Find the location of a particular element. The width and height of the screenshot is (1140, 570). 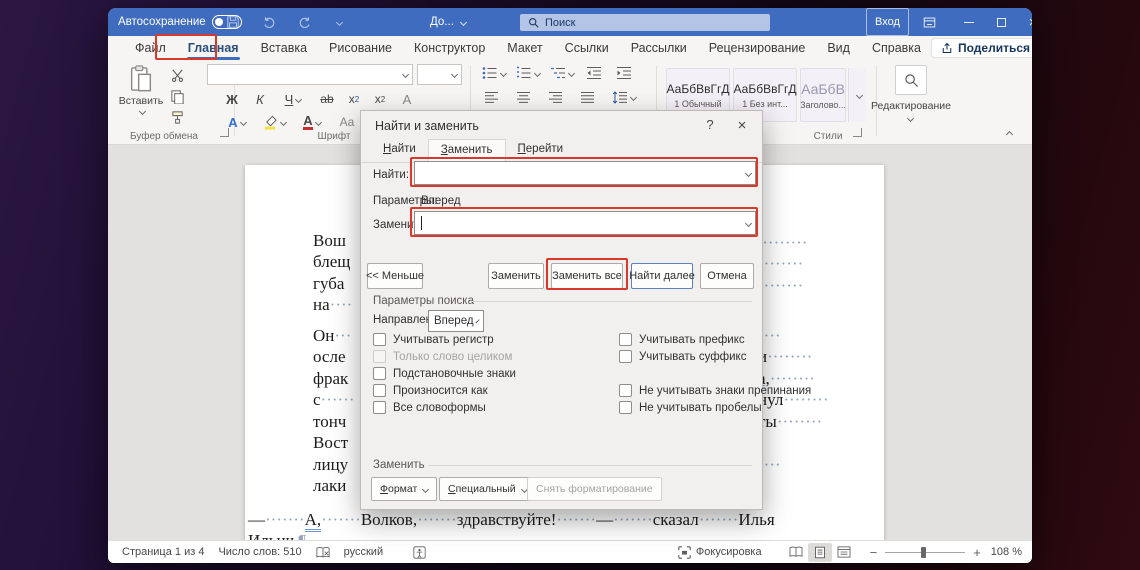

change-case-button: Aa is located at coordinates (347, 122).